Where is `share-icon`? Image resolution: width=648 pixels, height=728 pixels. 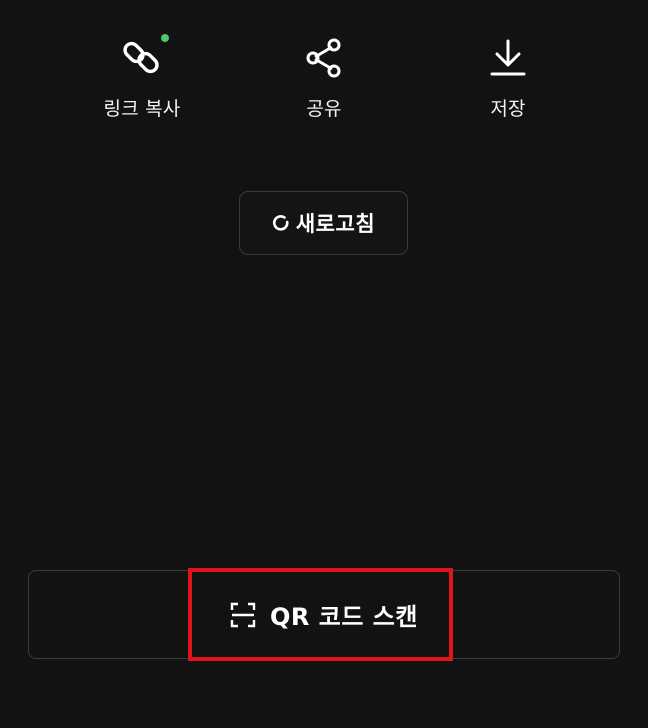
share-icon is located at coordinates (324, 58).